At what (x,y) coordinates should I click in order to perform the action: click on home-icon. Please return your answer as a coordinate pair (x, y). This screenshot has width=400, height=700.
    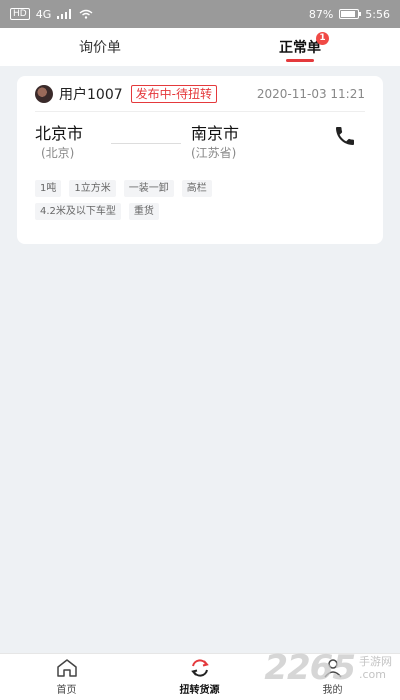
    Looking at the image, I should click on (66, 668).